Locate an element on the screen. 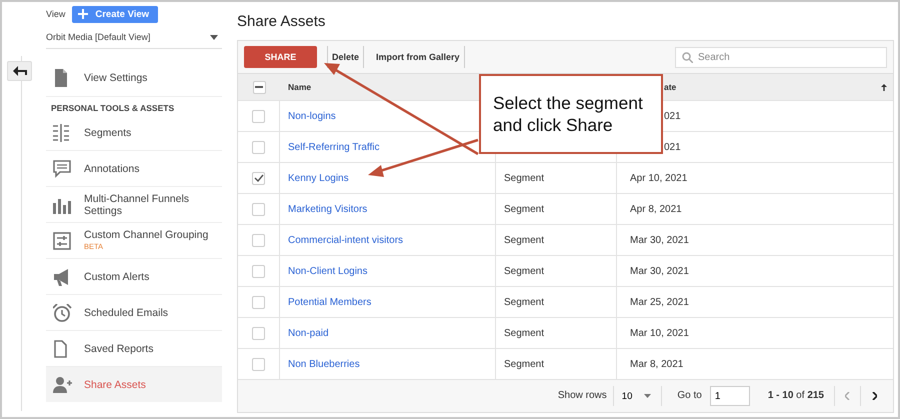 The width and height of the screenshot is (900, 419). segments-icon is located at coordinates (62, 133).